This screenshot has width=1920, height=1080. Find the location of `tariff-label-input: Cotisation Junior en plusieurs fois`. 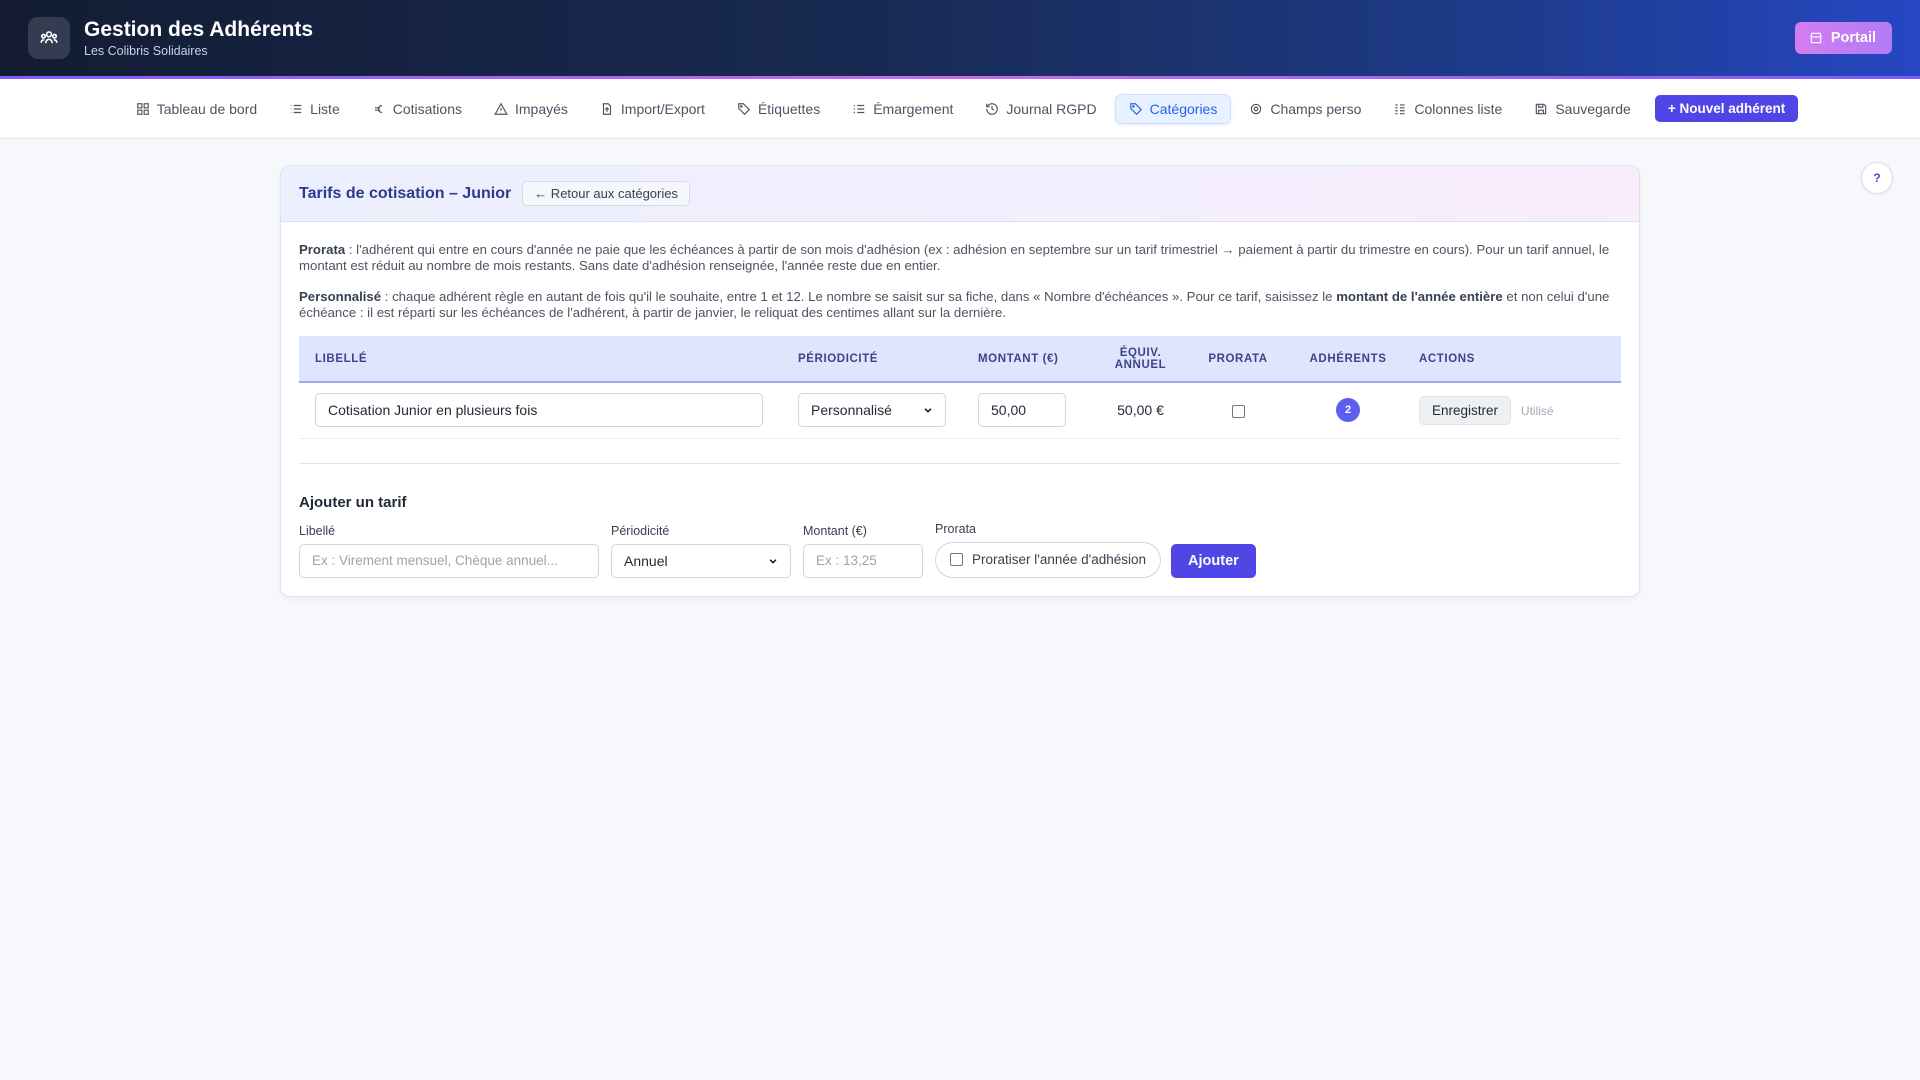

tariff-label-input: Cotisation Junior en plusieurs fois is located at coordinates (539, 410).